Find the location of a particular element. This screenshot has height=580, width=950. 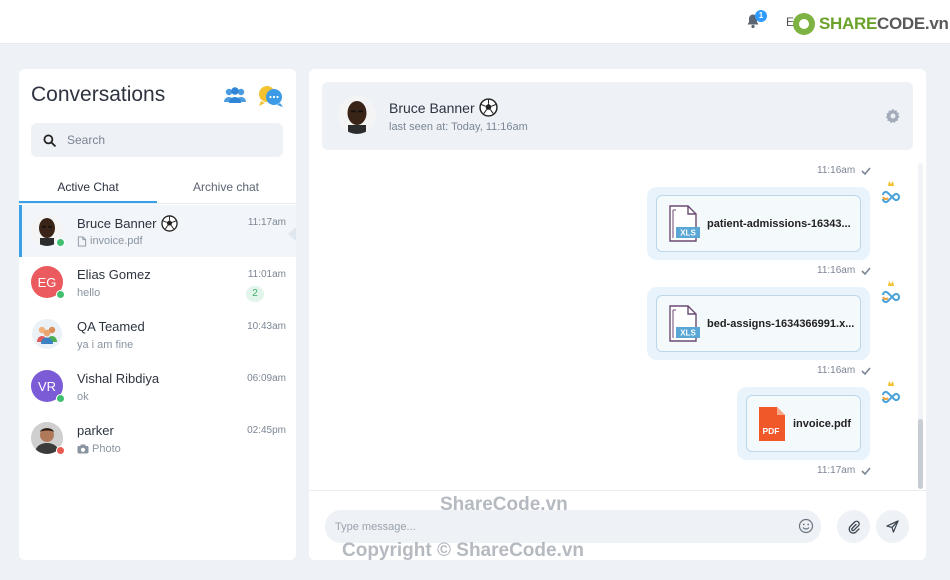

contact-name: Bruce Banner is located at coordinates (443, 107).